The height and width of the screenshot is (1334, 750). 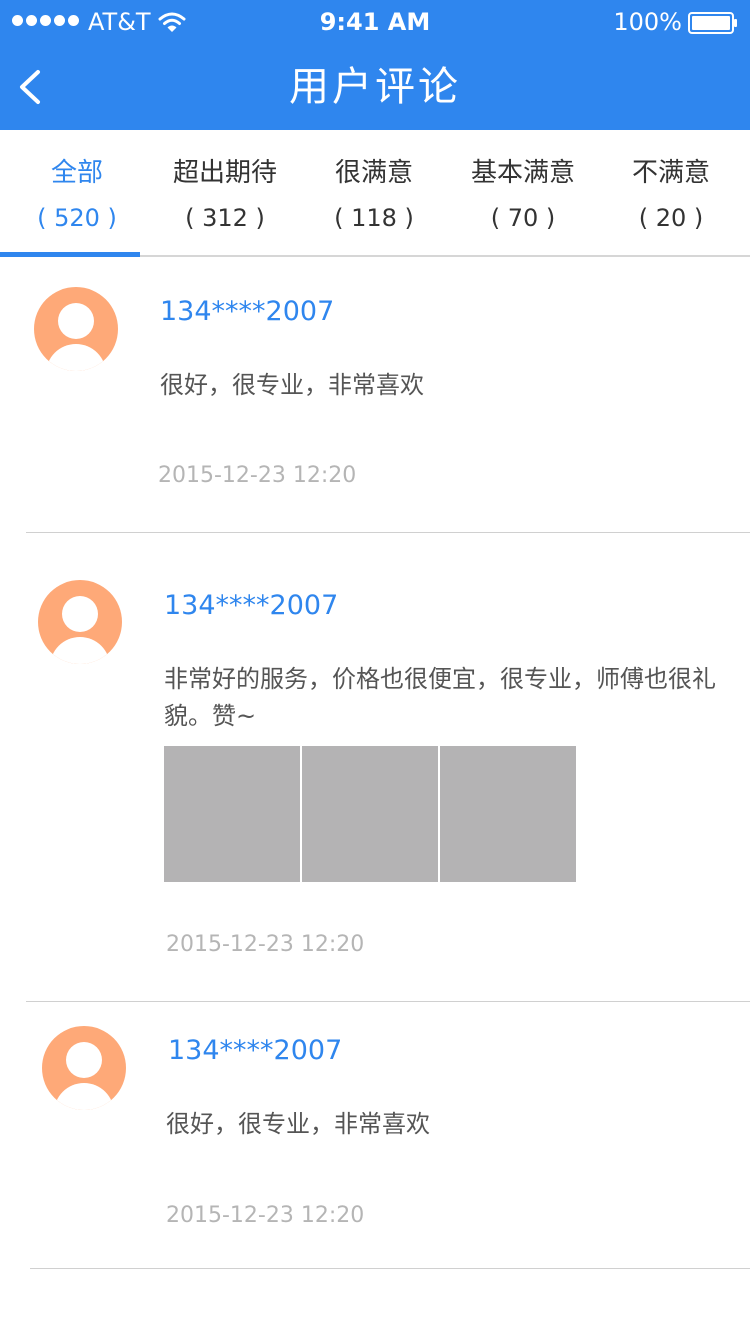 I want to click on review-text: 非常好的服务，价格也很便宜，很专业，师傅也很礼貌。赞~, so click(x=440, y=697).